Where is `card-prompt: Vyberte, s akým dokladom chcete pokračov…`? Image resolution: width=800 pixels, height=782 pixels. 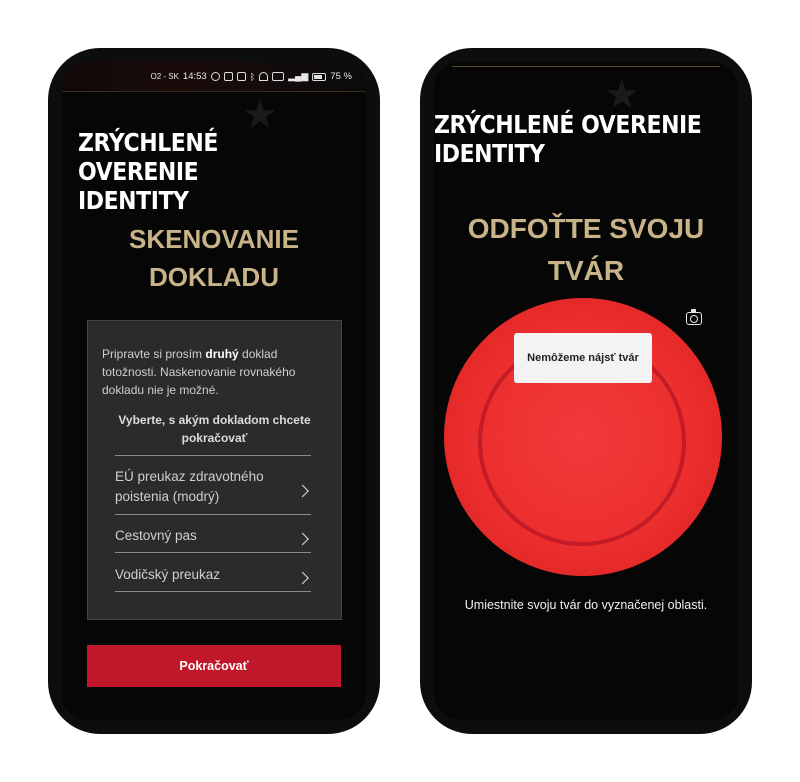
card-prompt: Vyberte, s akým dokladom chcete pokračov… is located at coordinates (214, 429).